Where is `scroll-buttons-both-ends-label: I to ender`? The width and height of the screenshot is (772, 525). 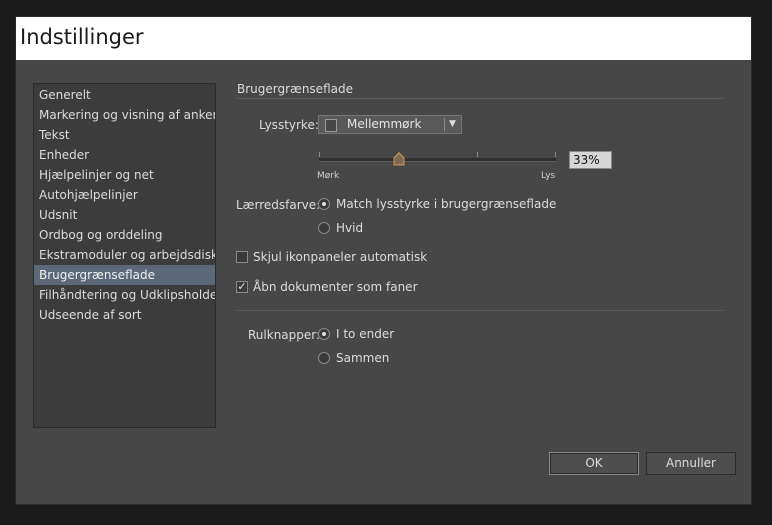
scroll-buttons-both-ends-label: I to ender is located at coordinates (365, 334).